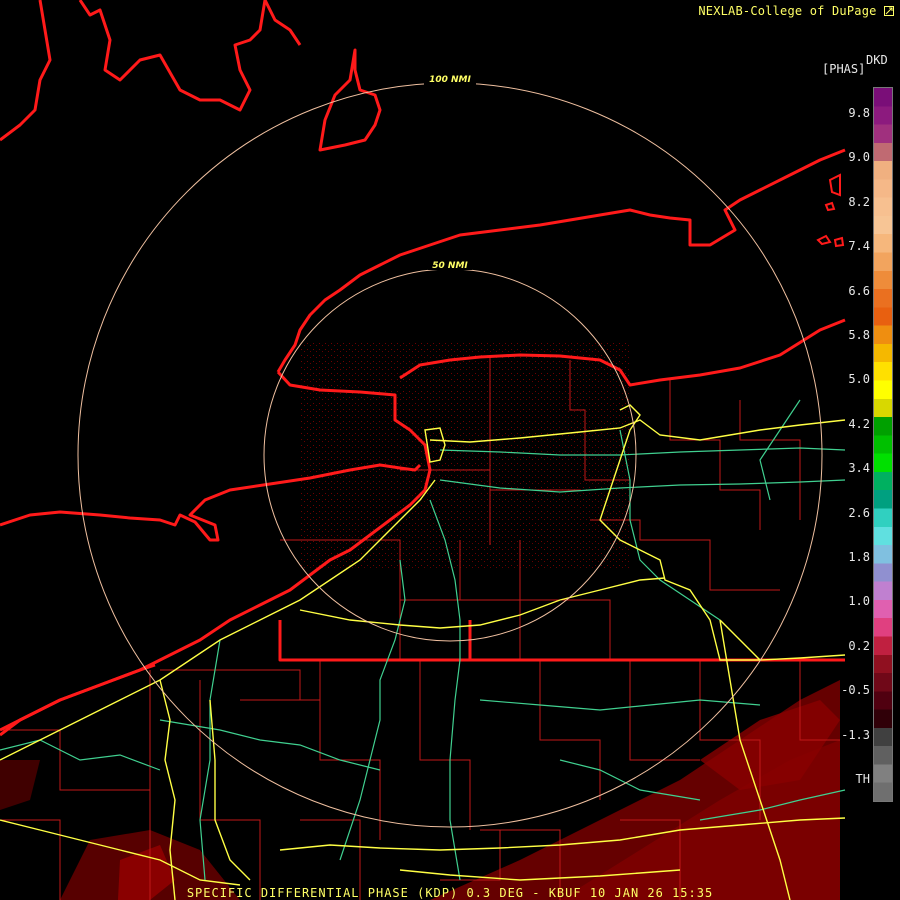 This screenshot has height=900, width=900. I want to click on legend-units: [PHAS], so click(844, 69).